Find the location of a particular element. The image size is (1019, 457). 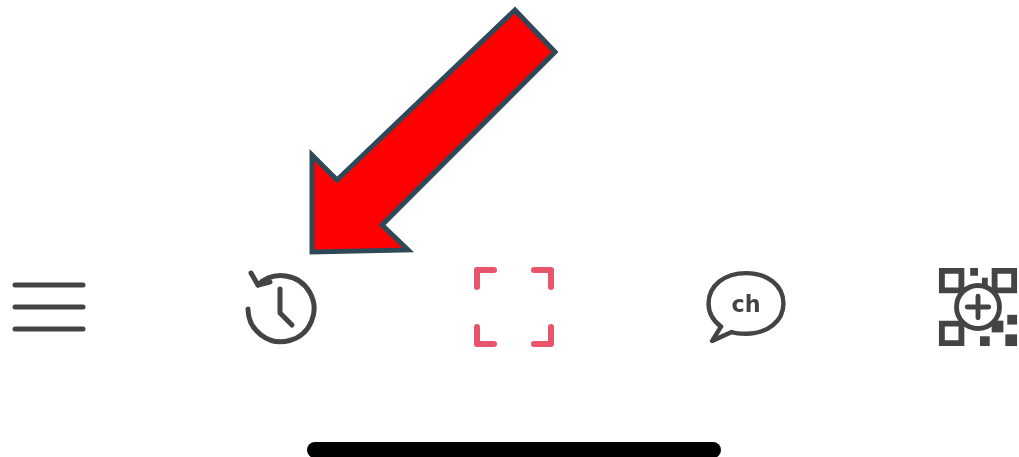

nav-button: ch is located at coordinates (745, 307).